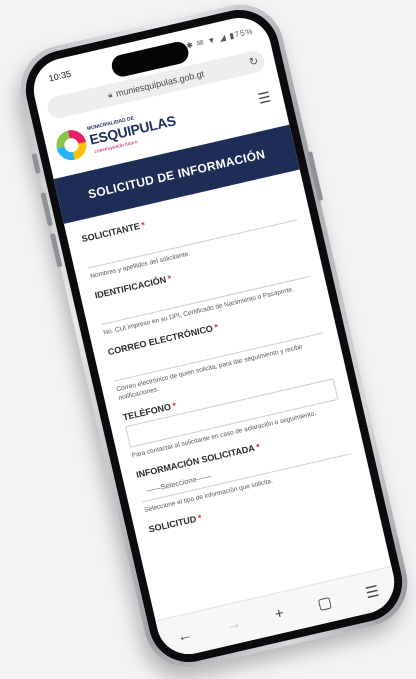 This screenshot has width=416, height=679. I want to click on status-icons: ✱ ✉ ▼ ◢ ▮75%, so click(220, 38).